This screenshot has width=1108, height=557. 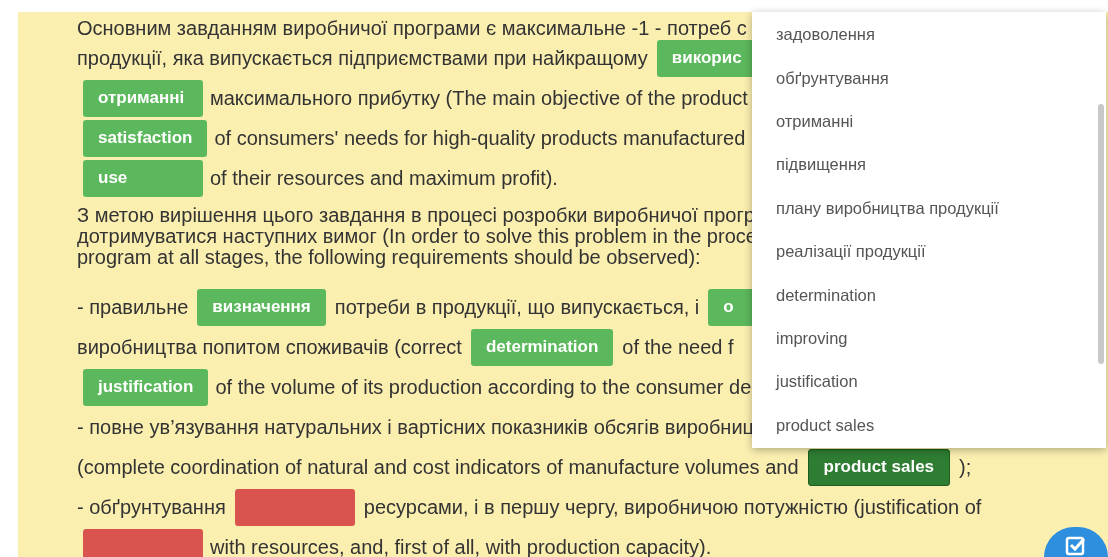 I want to click on sentence-text: виробництва попитом споживачів (correct, so click(x=269, y=347).